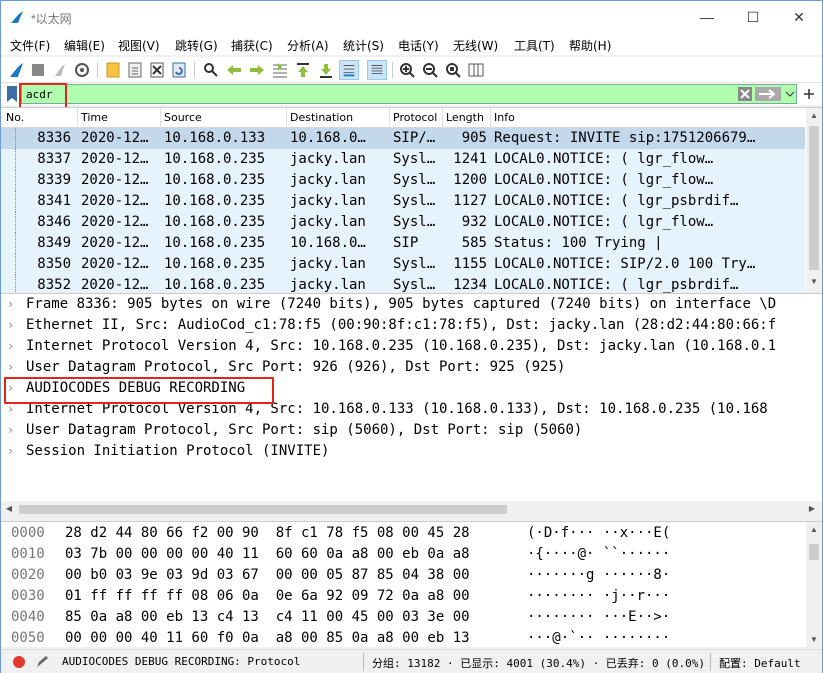 The width and height of the screenshot is (823, 673). I want to click on menu-view: 视图(V), so click(139, 45).